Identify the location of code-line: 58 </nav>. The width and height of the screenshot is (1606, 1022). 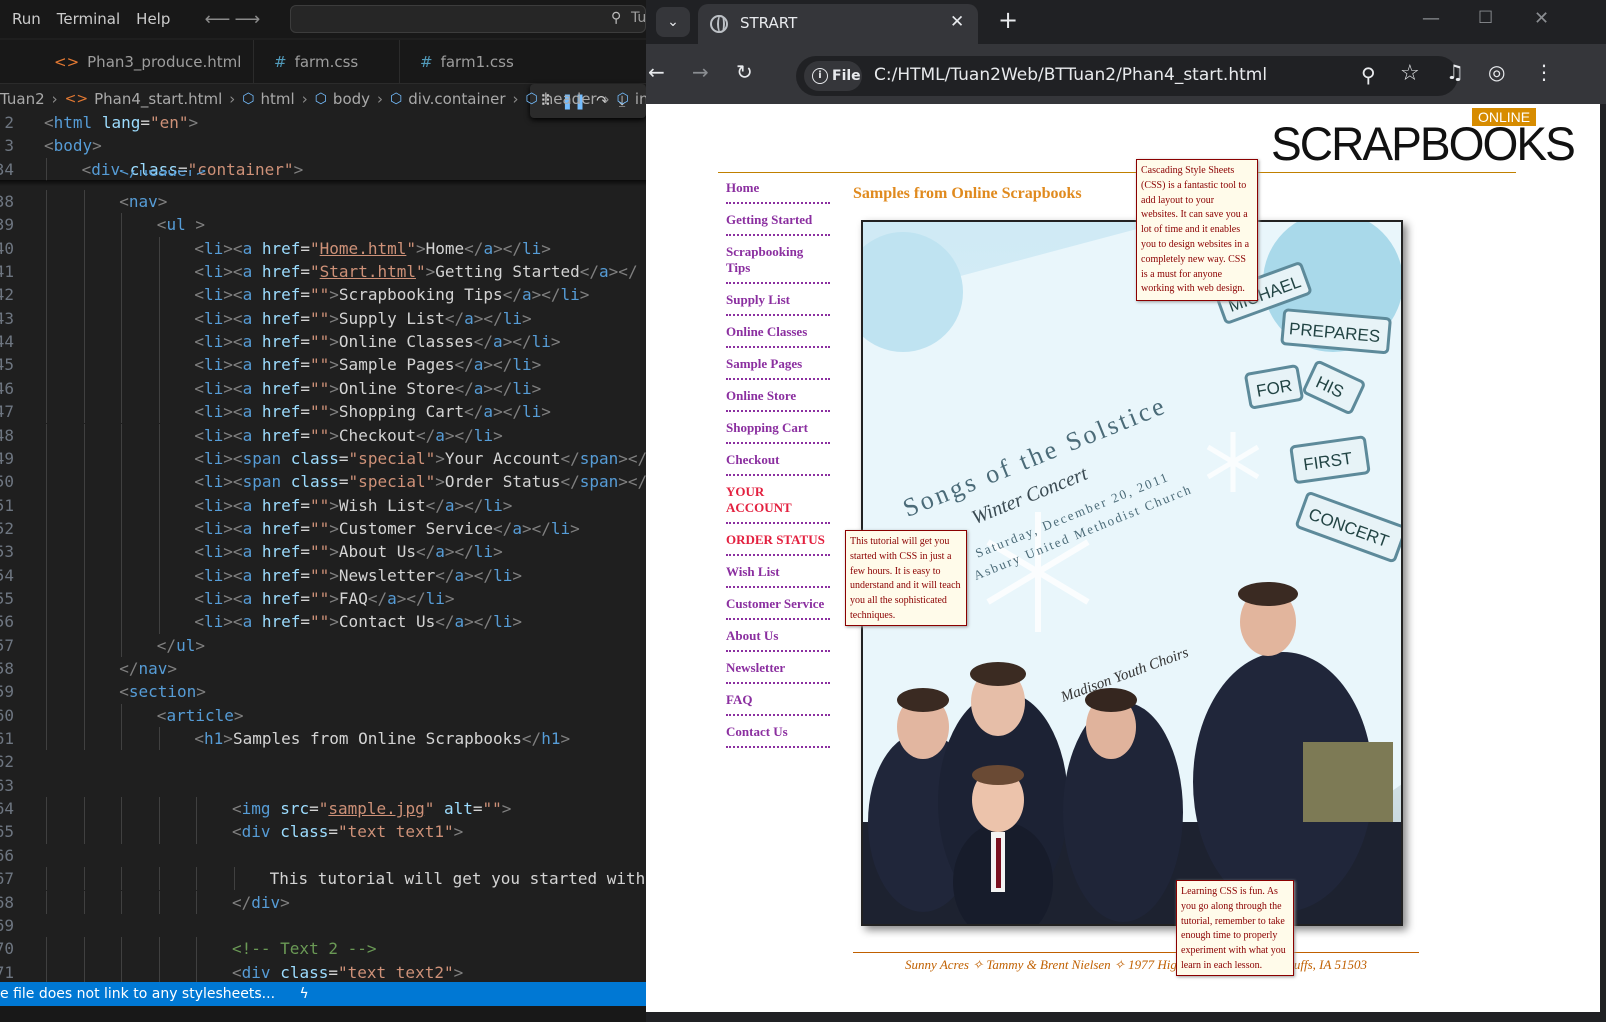
(323, 669).